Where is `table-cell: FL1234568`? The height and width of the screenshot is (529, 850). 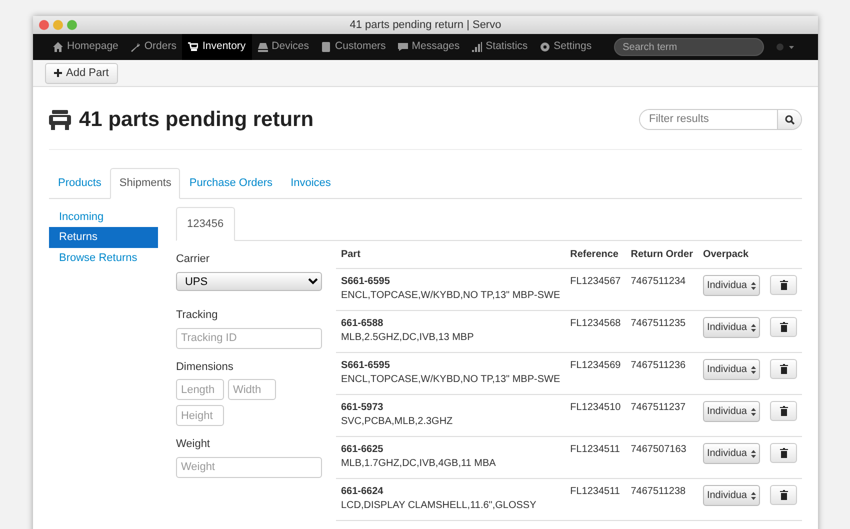 table-cell: FL1234568 is located at coordinates (595, 331).